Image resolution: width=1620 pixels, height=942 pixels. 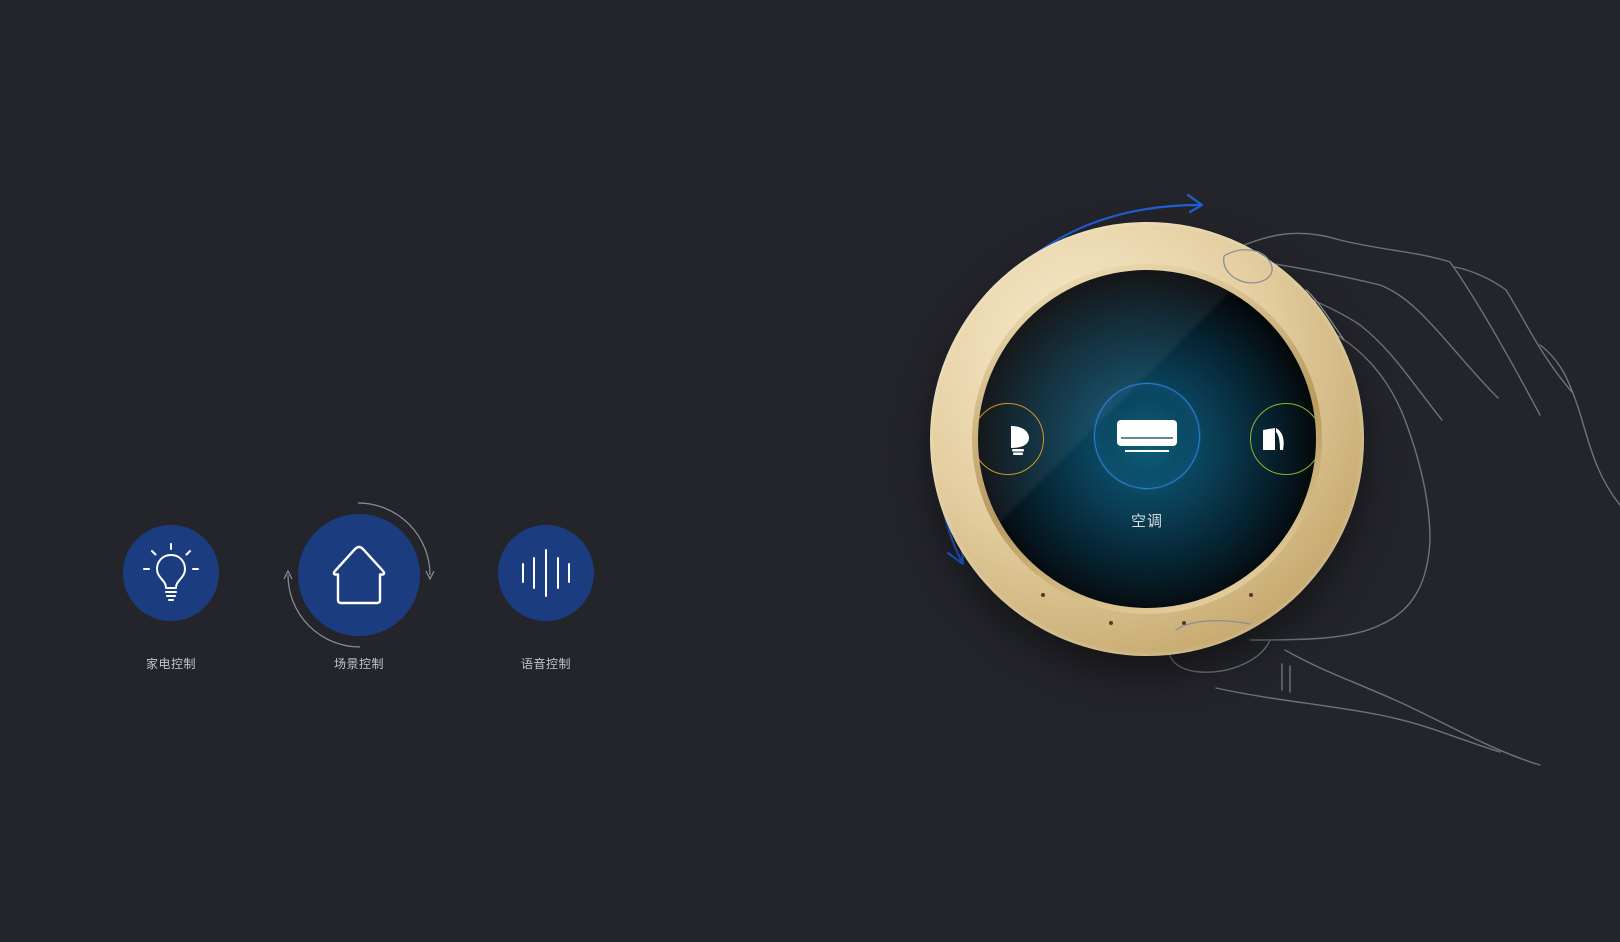 What do you see at coordinates (1195, 203) in the screenshot?
I see `rotate-arrowhead-top` at bounding box center [1195, 203].